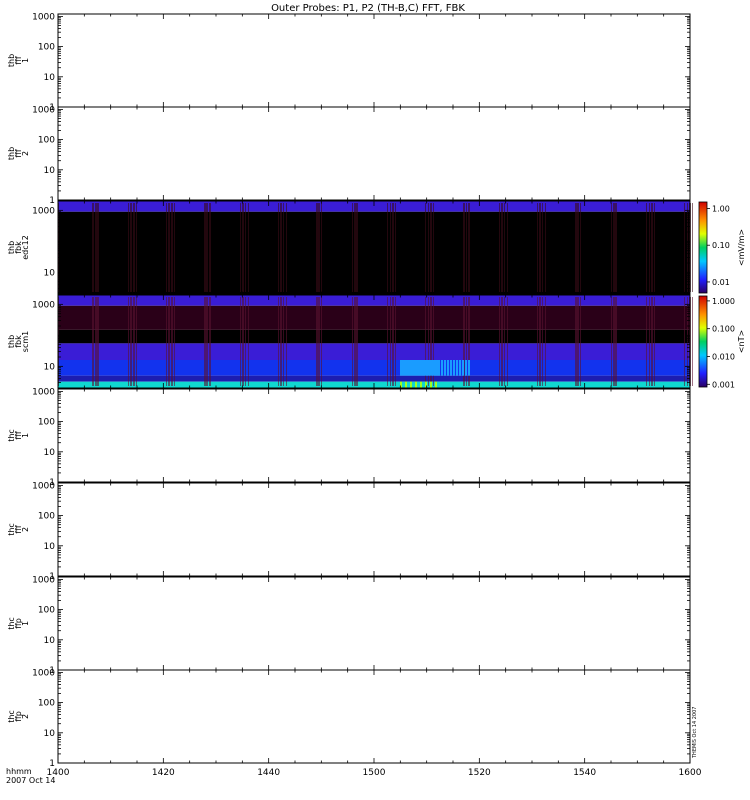 The height and width of the screenshot is (800, 750). I want to click on x-tick-label: 1520, so click(479, 773).